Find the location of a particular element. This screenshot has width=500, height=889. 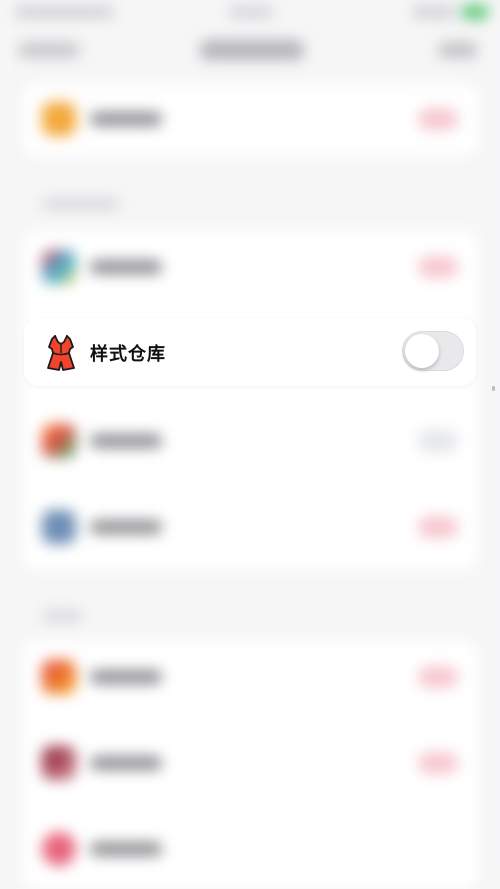

page-title is located at coordinates (252, 50).